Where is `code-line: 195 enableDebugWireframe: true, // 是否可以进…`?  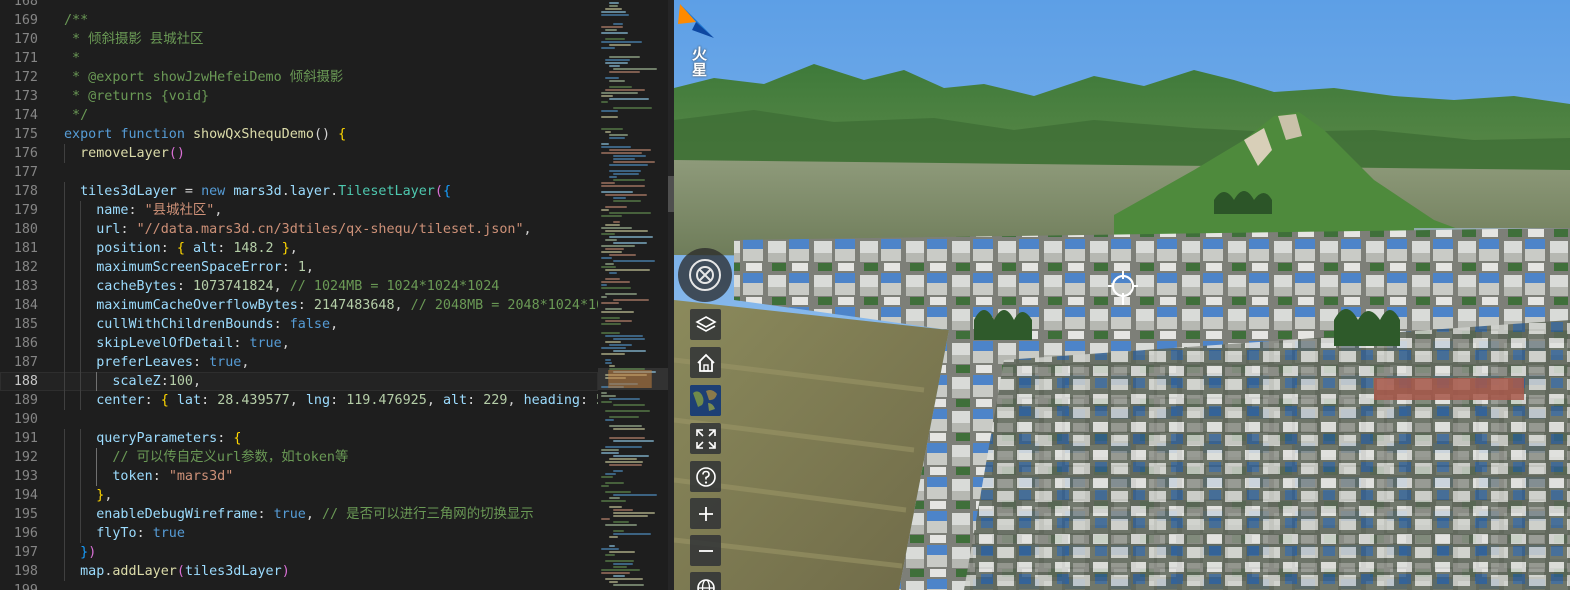 code-line: 195 enableDebugWireframe: true, // 是否可以进… is located at coordinates (299, 514).